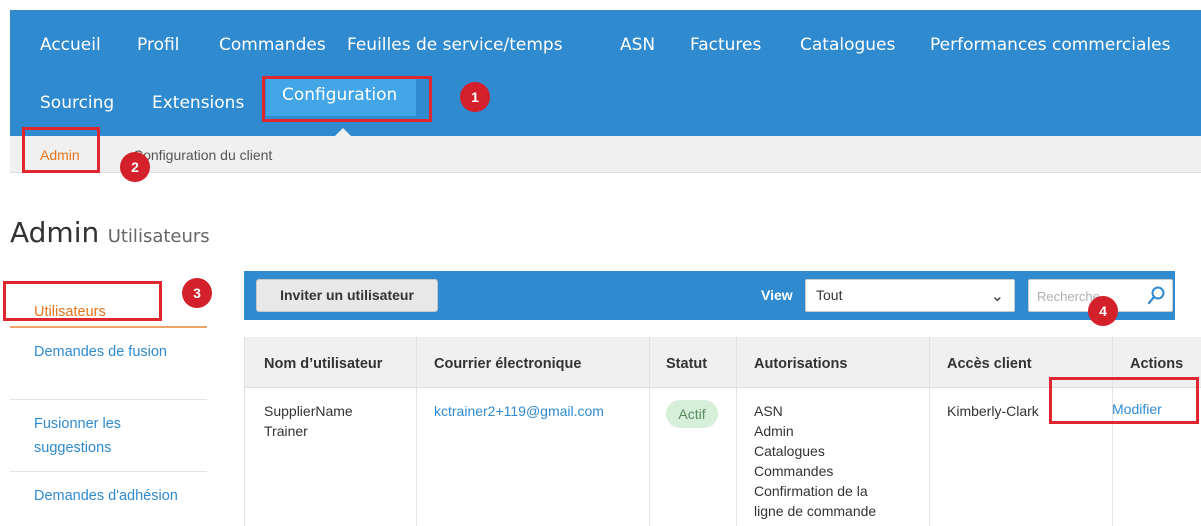 This screenshot has width=1201, height=526. I want to click on table-header, so click(722, 362).